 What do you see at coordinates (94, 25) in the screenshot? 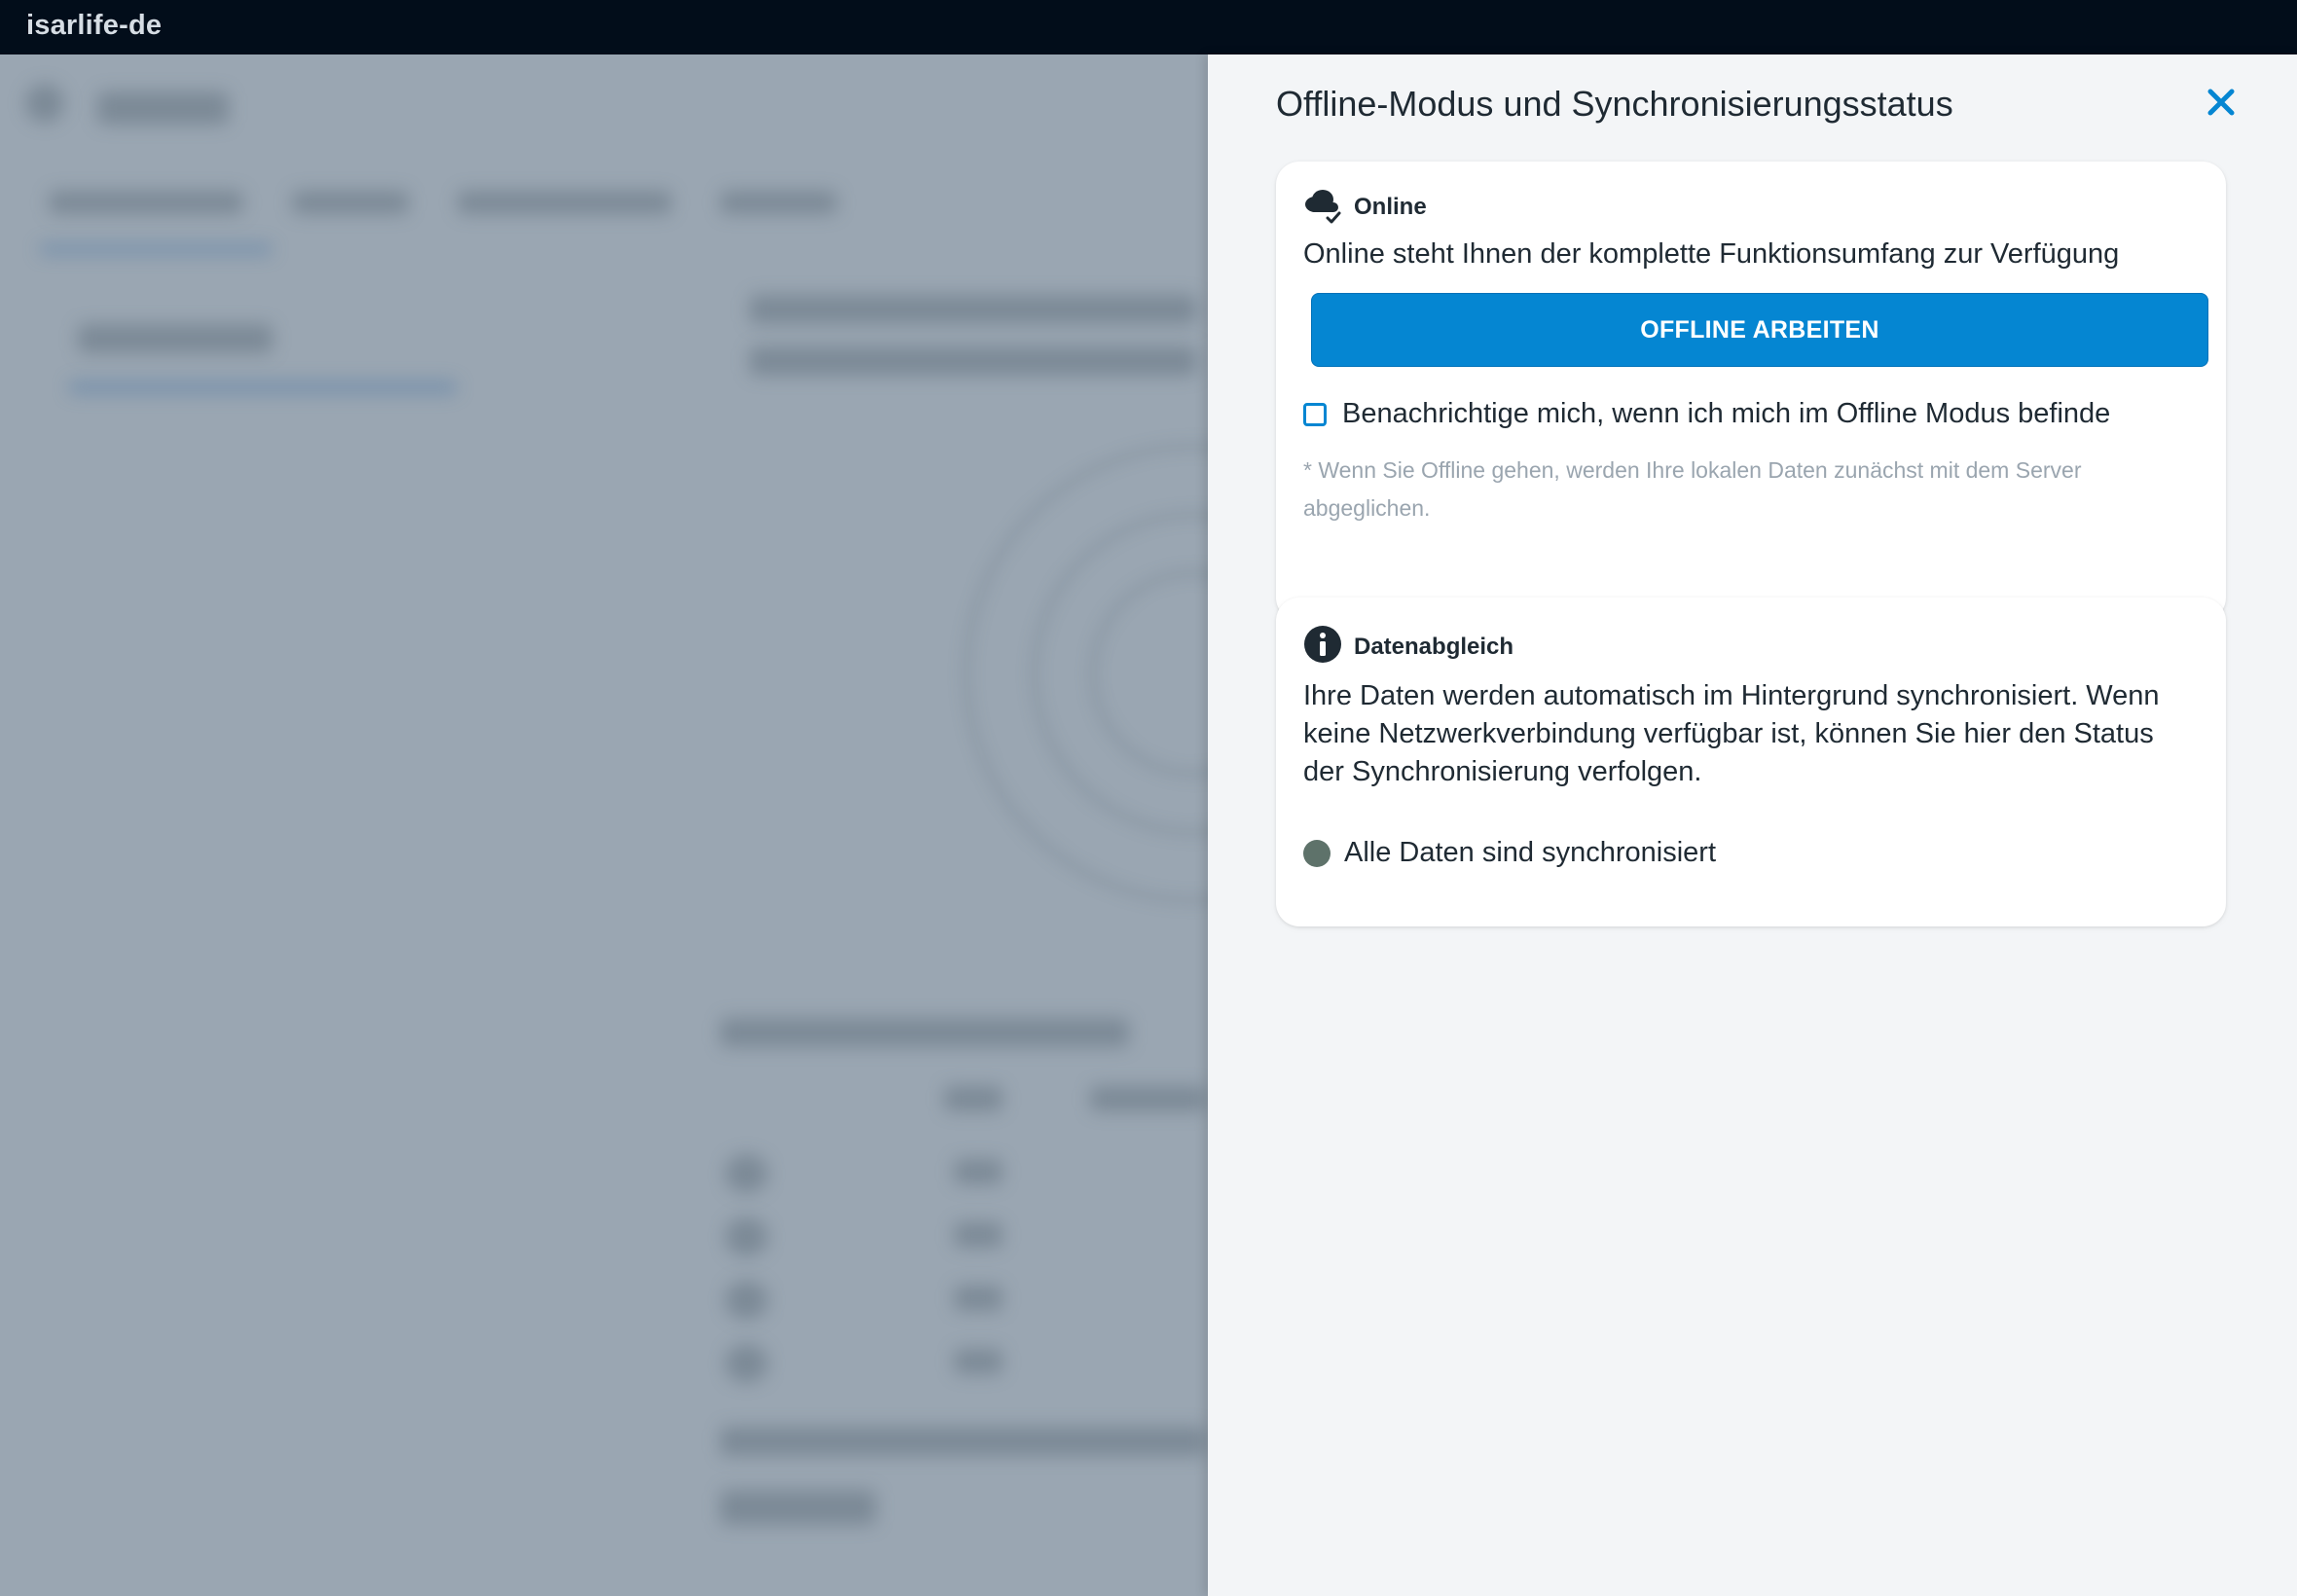
I see `app-title: isarlife-de` at bounding box center [94, 25].